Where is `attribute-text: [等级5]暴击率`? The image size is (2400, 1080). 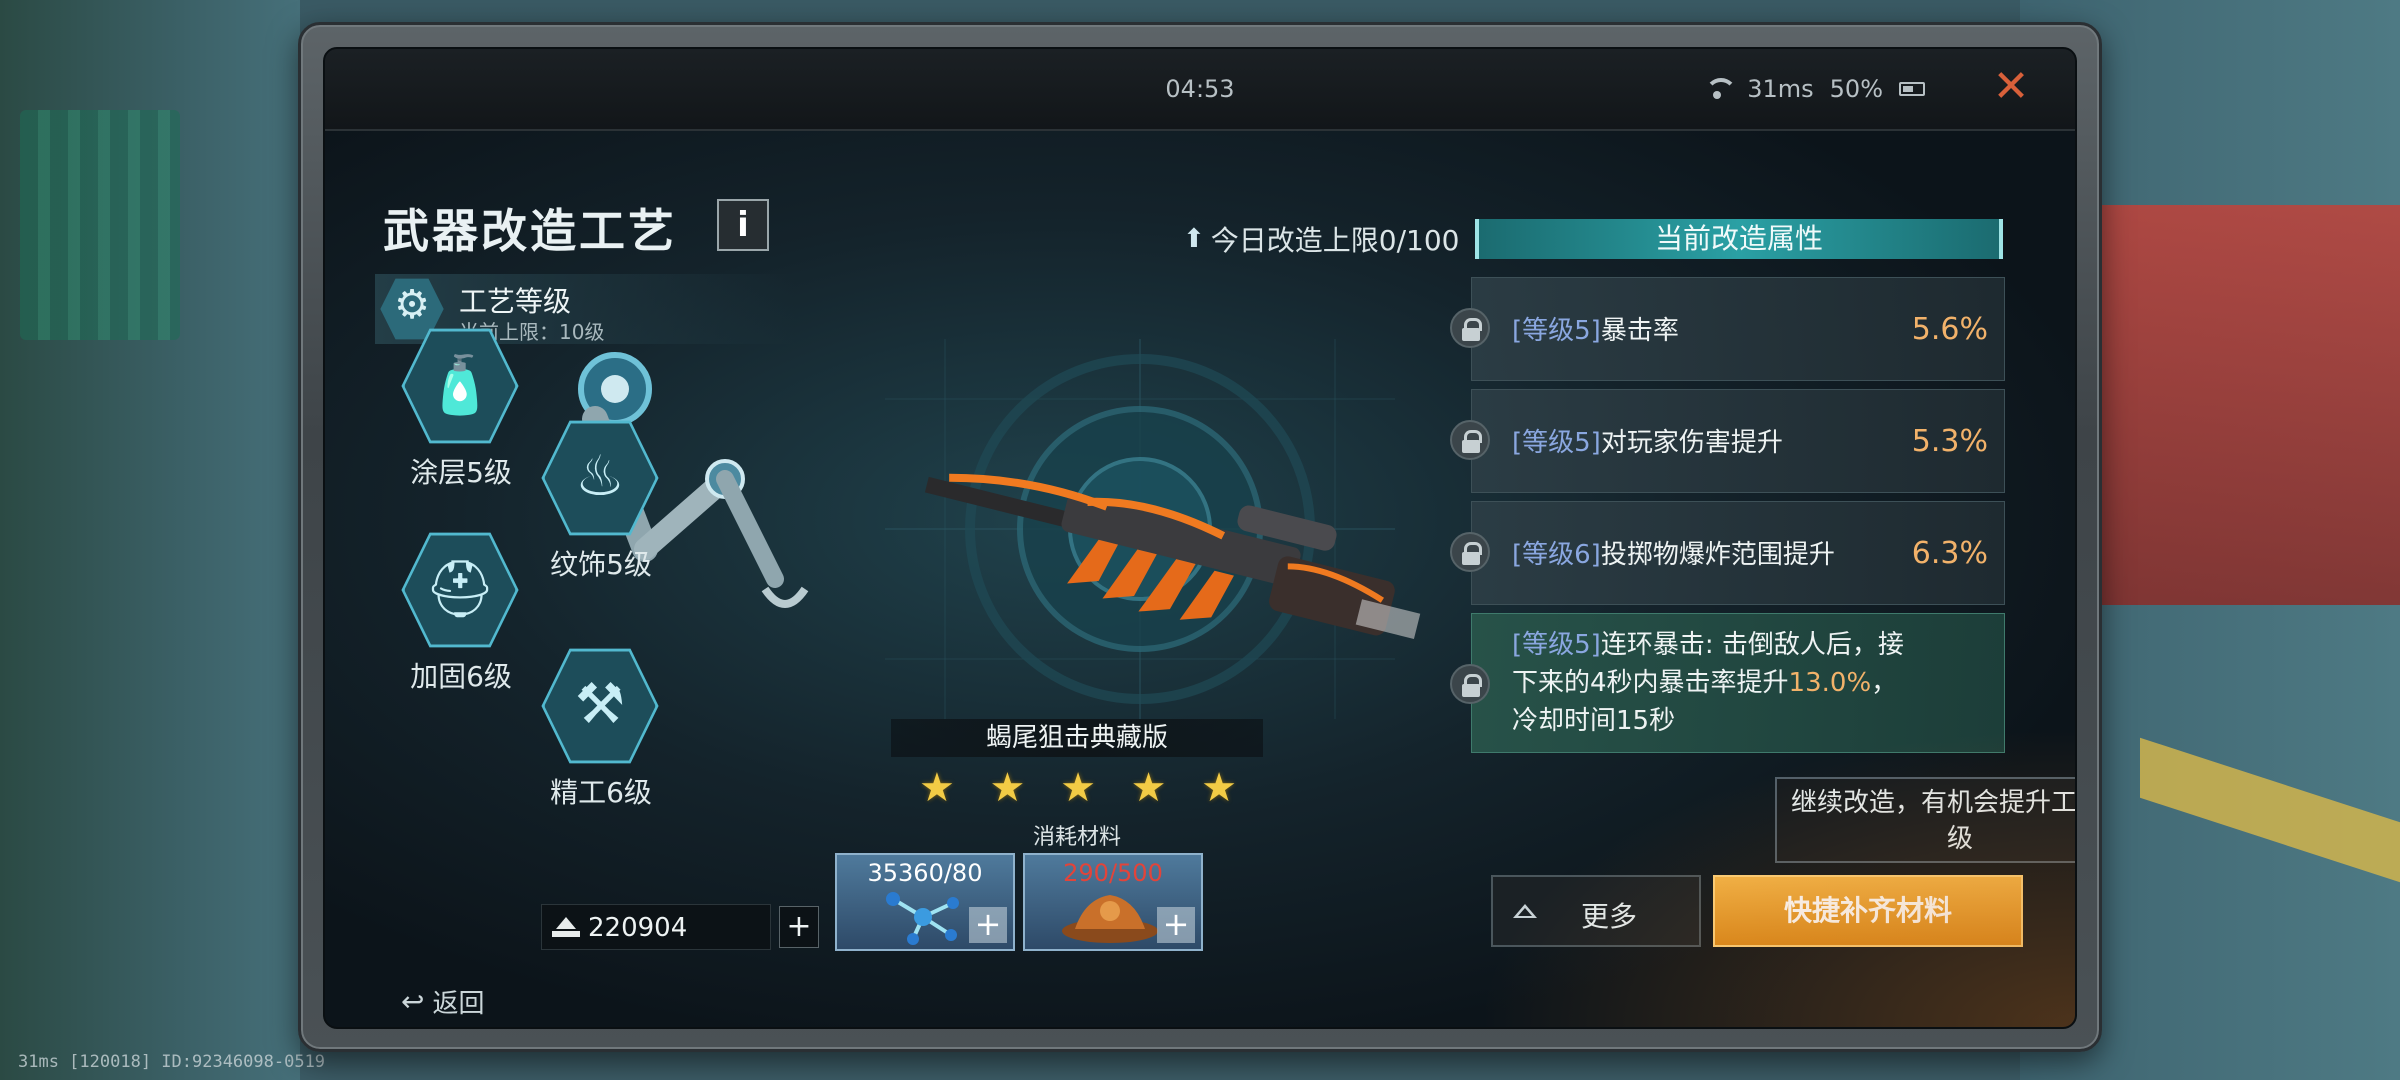
attribute-text: [等级5]暴击率 is located at coordinates (1595, 328).